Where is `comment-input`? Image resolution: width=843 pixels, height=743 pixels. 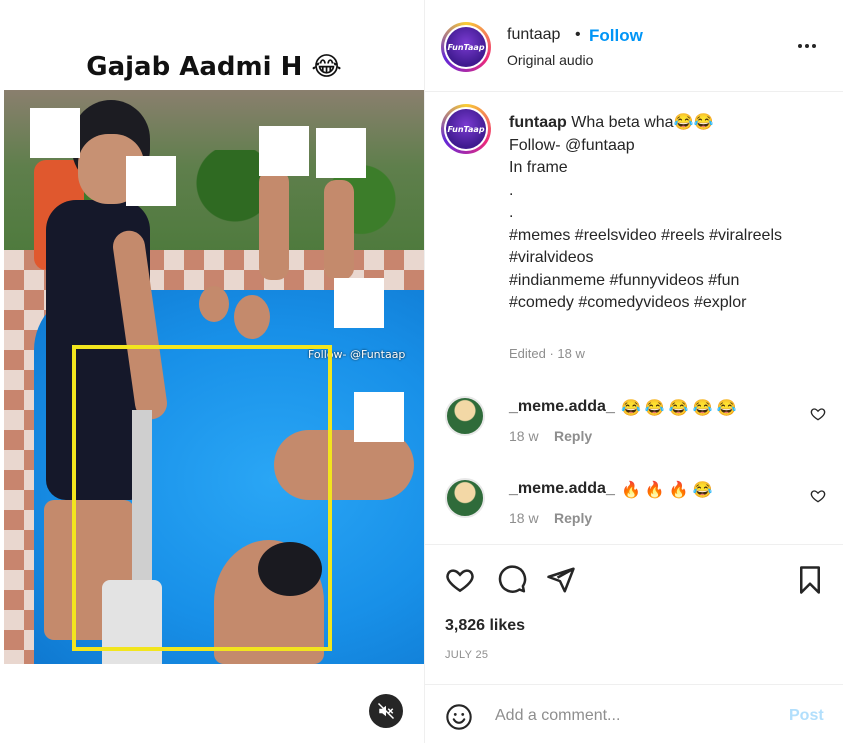
comment-input is located at coordinates (635, 716).